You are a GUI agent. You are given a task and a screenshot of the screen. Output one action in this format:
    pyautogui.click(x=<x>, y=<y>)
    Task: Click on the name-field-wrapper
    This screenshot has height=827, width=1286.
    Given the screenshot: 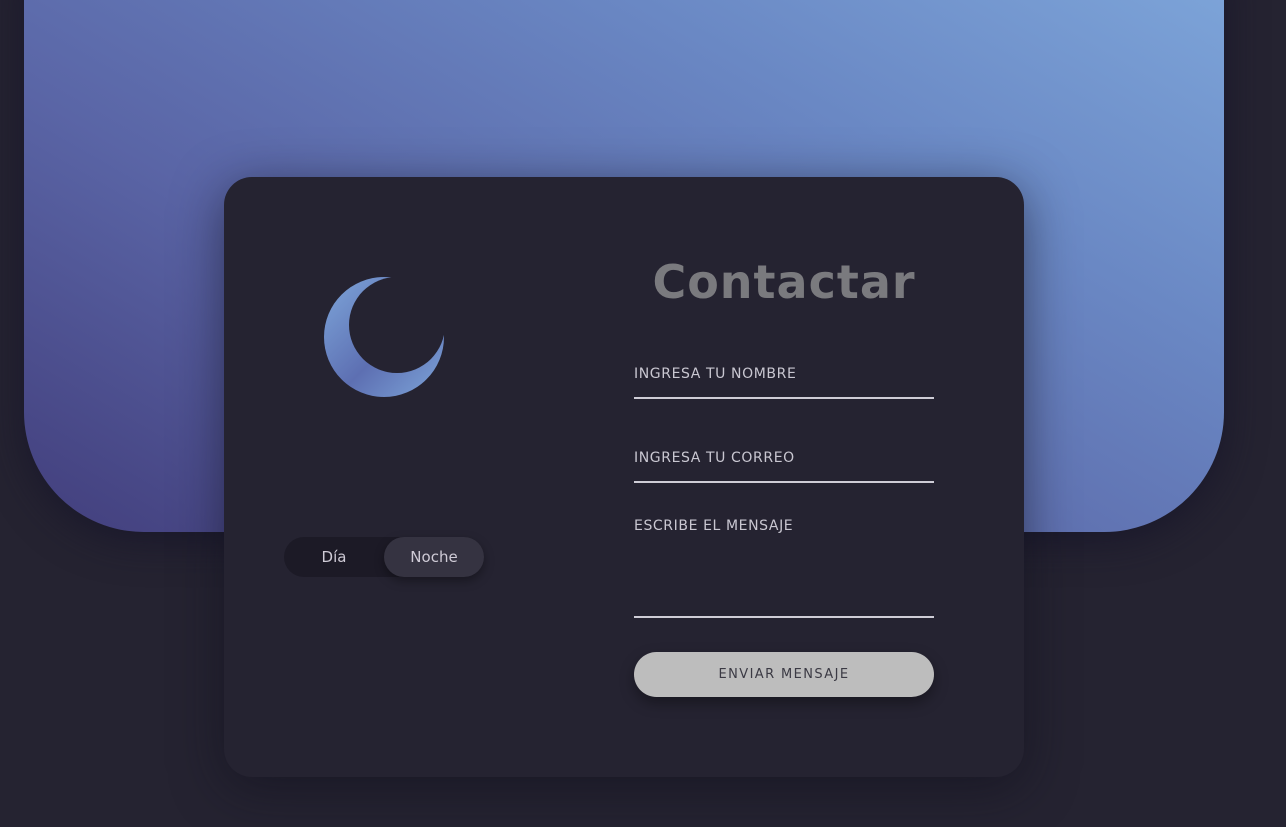 What is the action you would take?
    pyautogui.click(x=784, y=380)
    